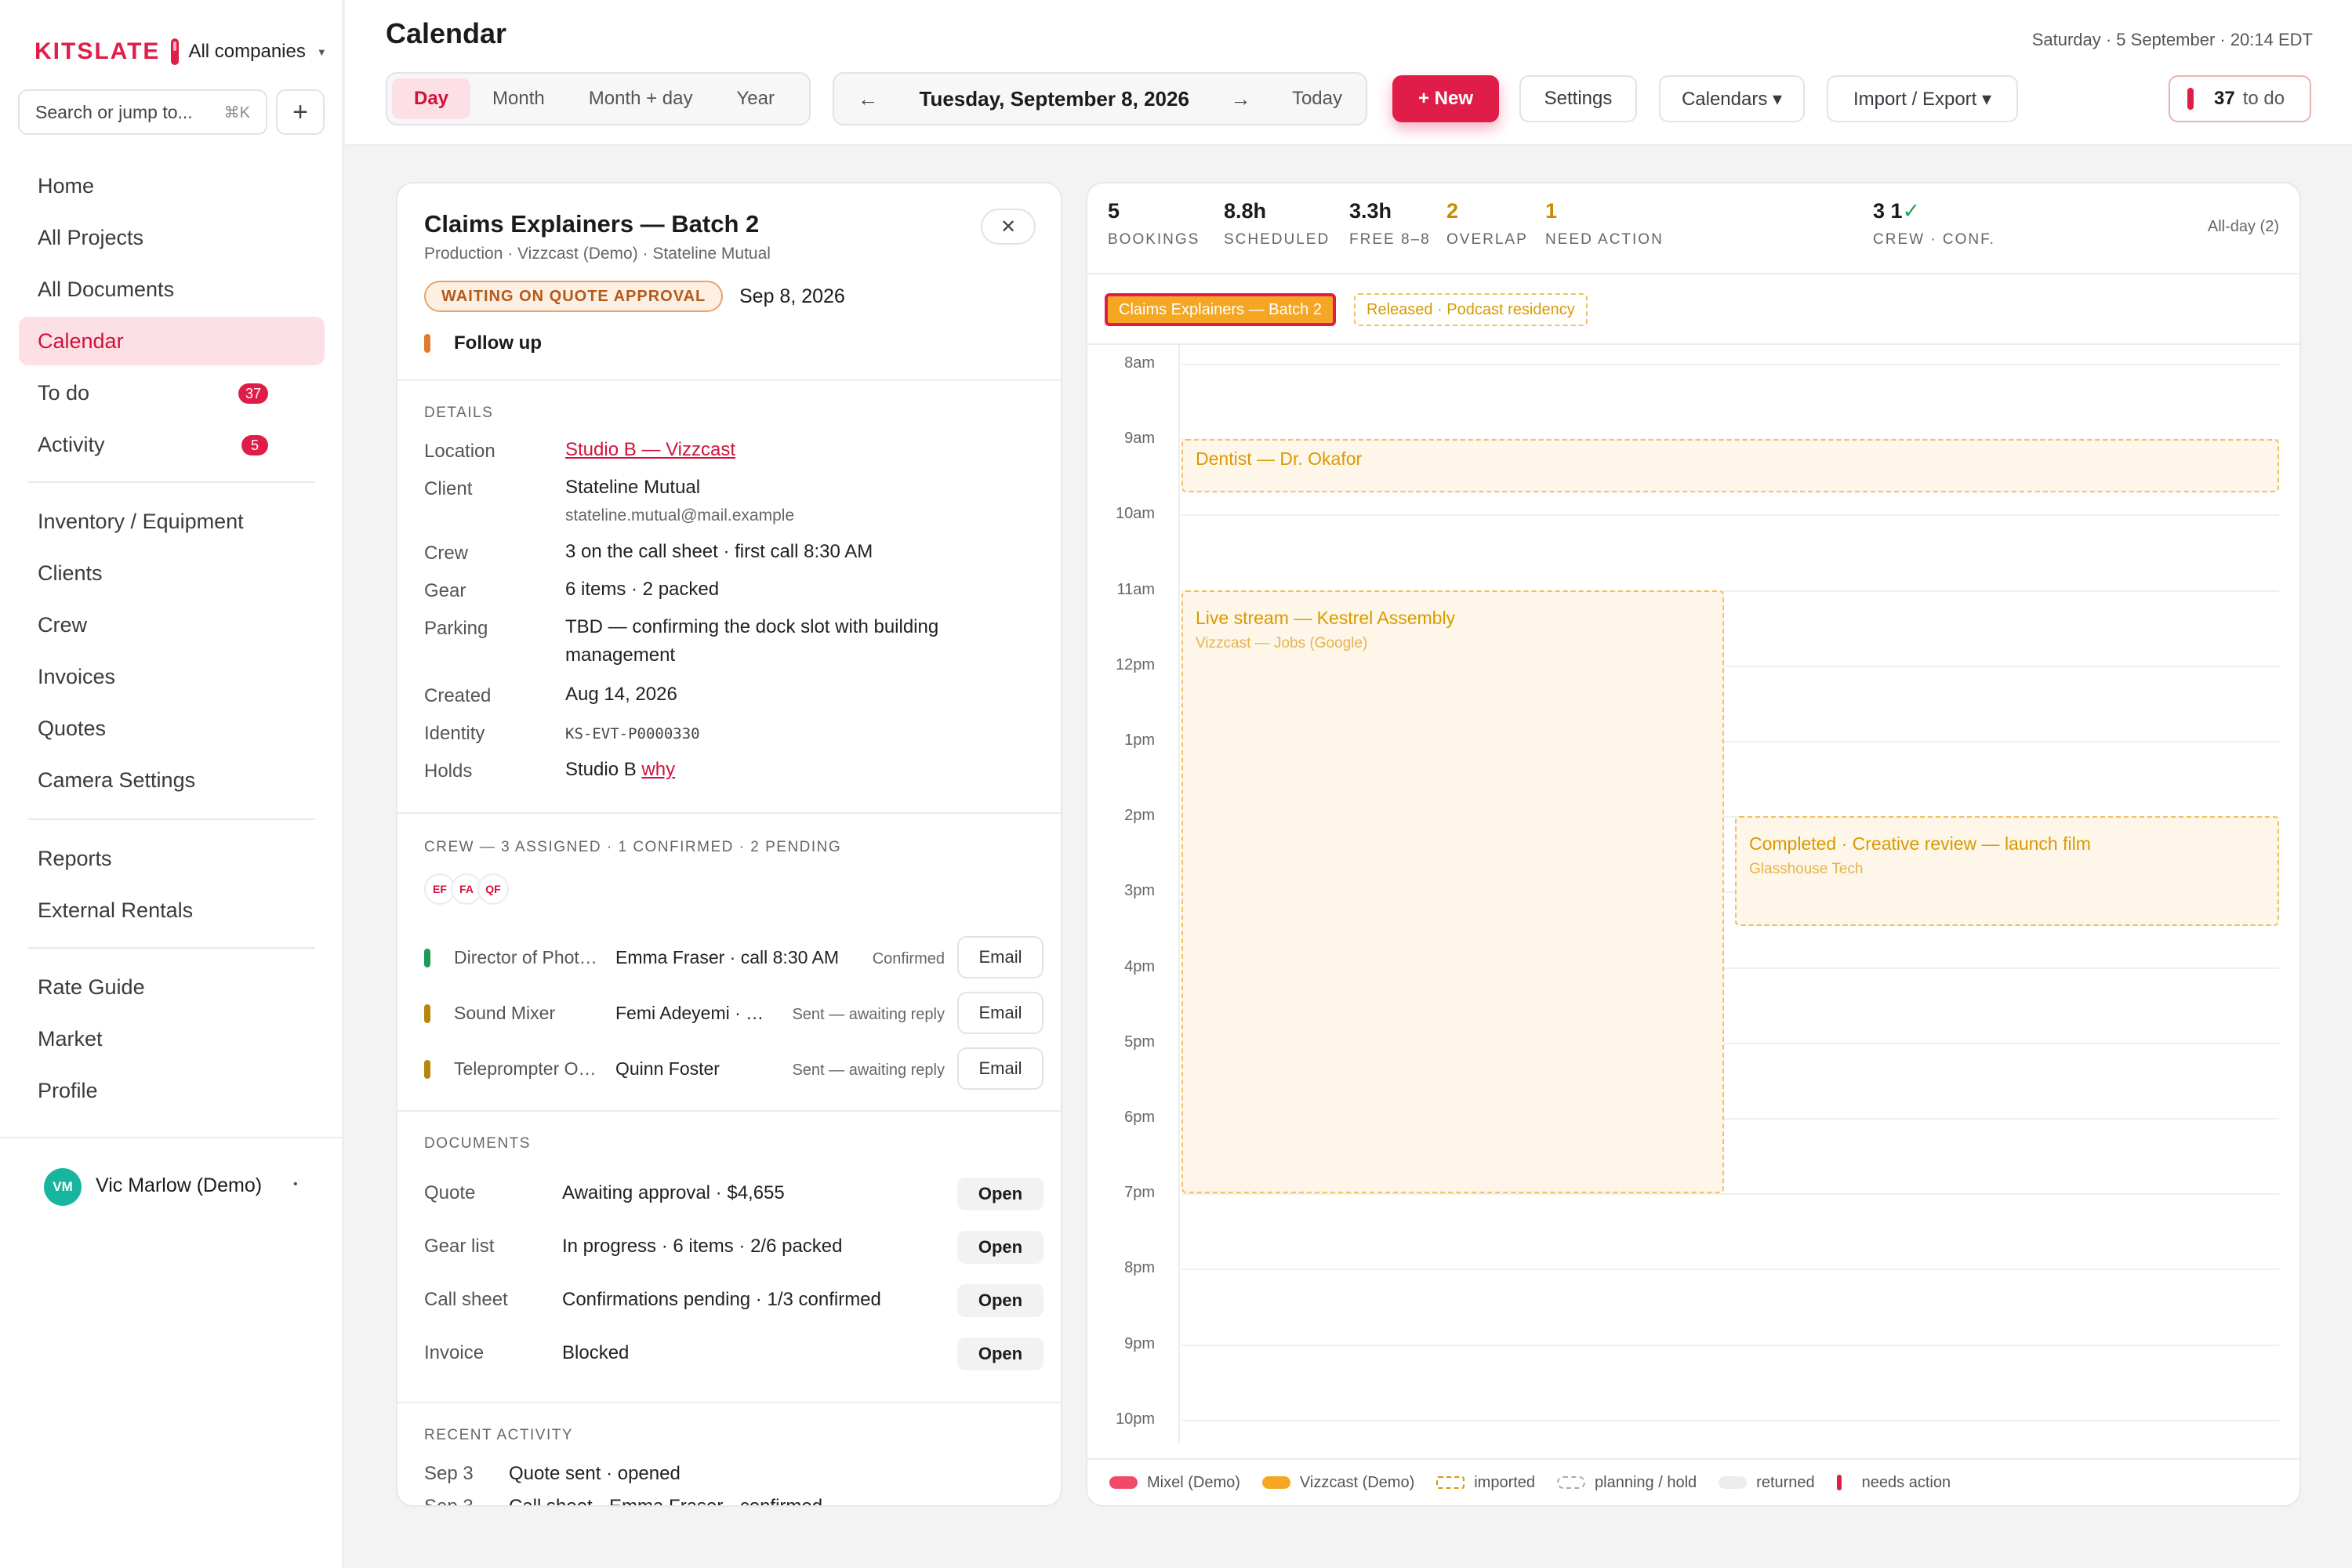 This screenshot has width=2352, height=1568. Describe the element at coordinates (1123, 1482) in the screenshot. I see `mixel-swatch-icon` at that location.